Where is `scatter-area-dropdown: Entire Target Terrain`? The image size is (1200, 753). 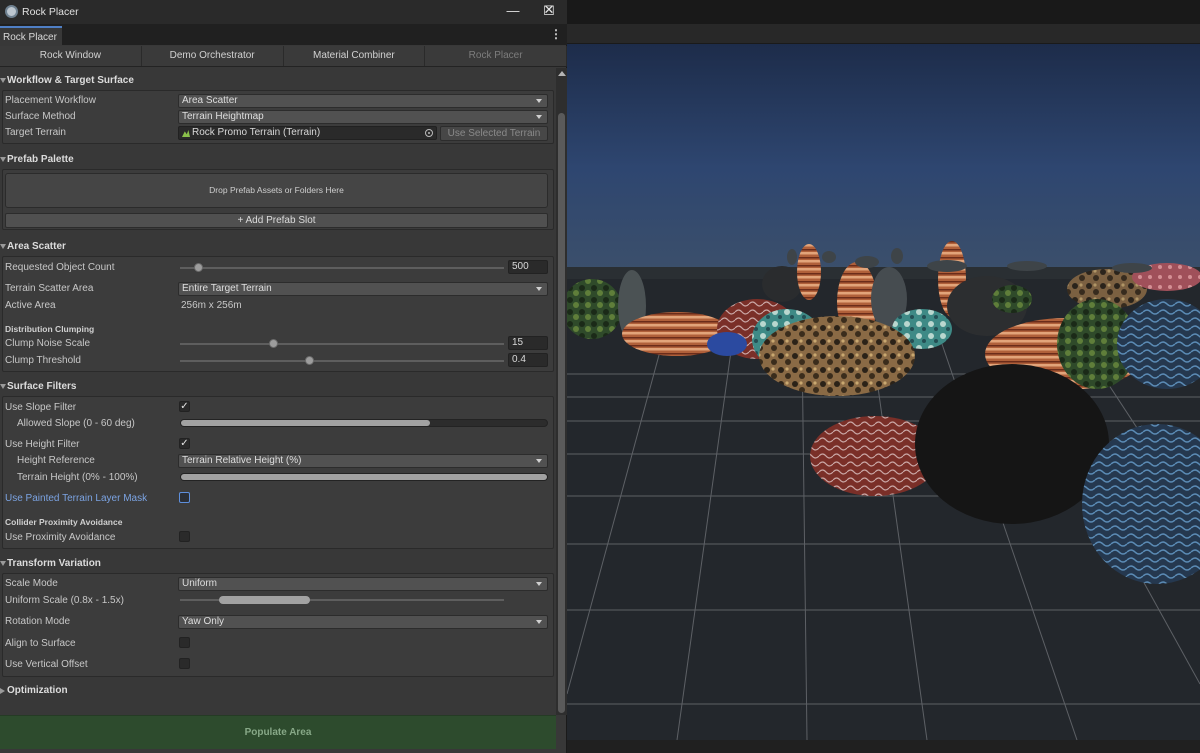 scatter-area-dropdown: Entire Target Terrain is located at coordinates (363, 289).